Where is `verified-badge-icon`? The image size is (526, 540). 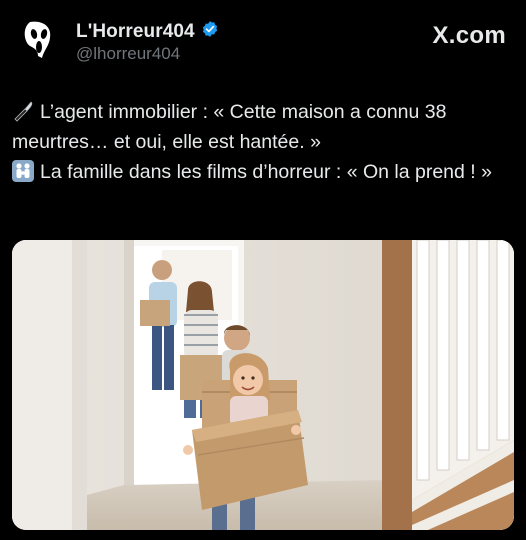
verified-badge-icon is located at coordinates (210, 31).